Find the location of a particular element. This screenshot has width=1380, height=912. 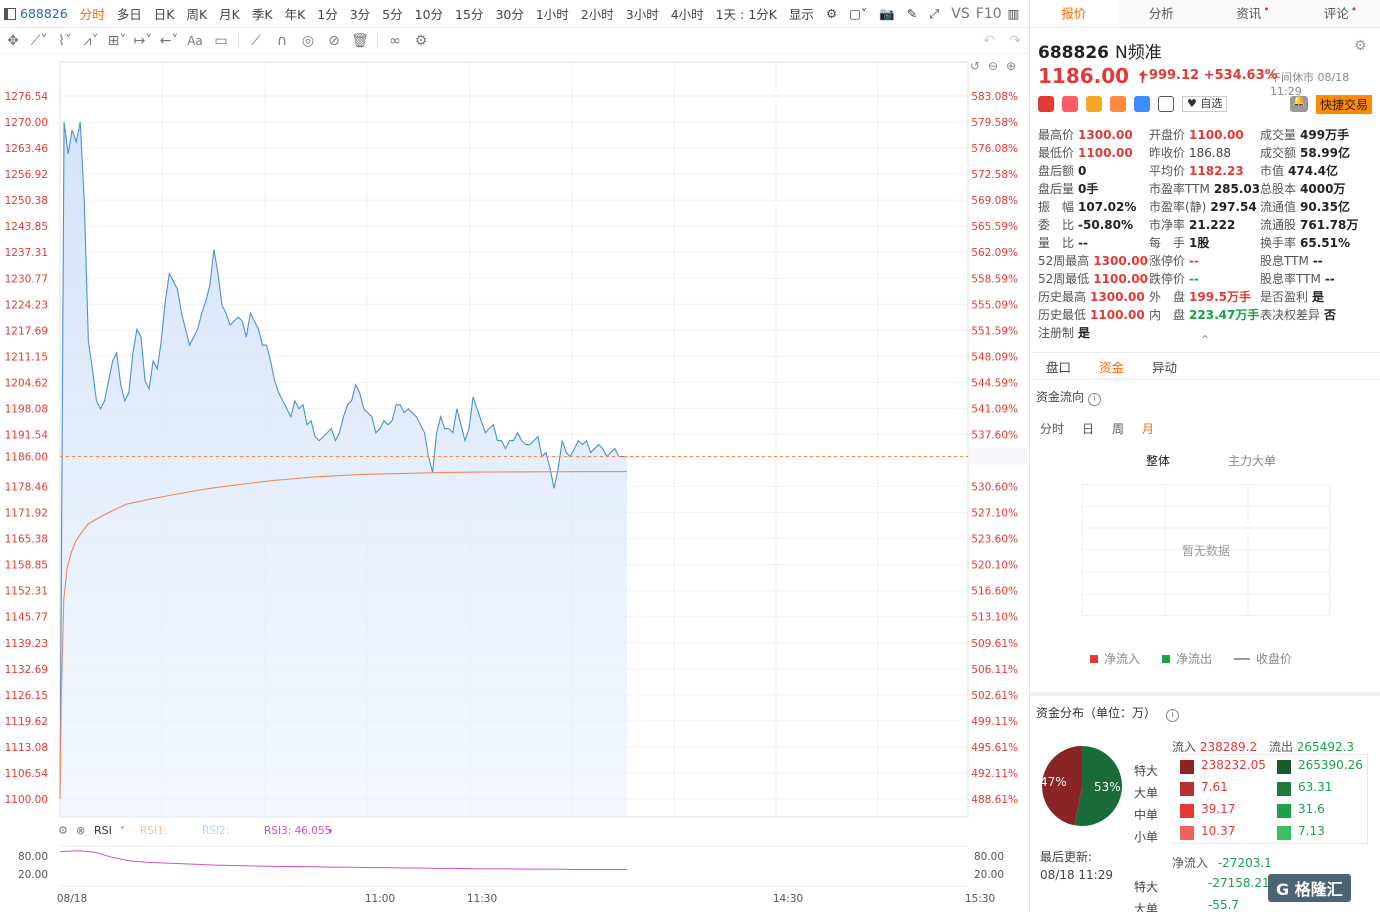

rsi-select: RSI is located at coordinates (103, 830).